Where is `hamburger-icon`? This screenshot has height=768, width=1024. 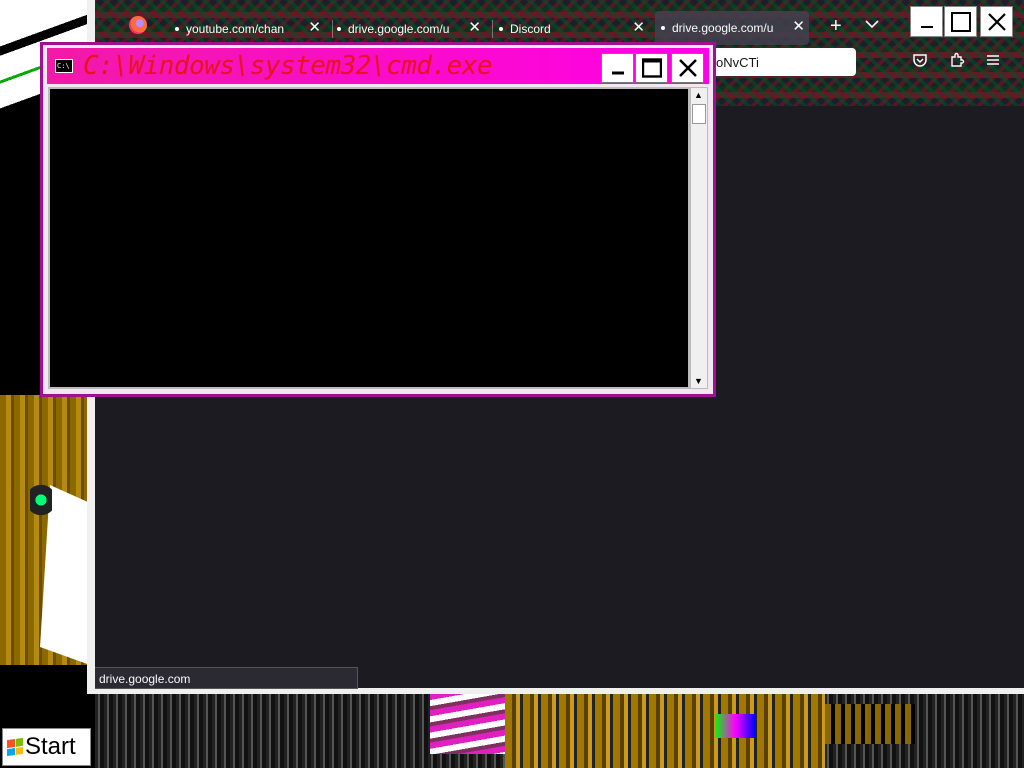 hamburger-icon is located at coordinates (993, 60).